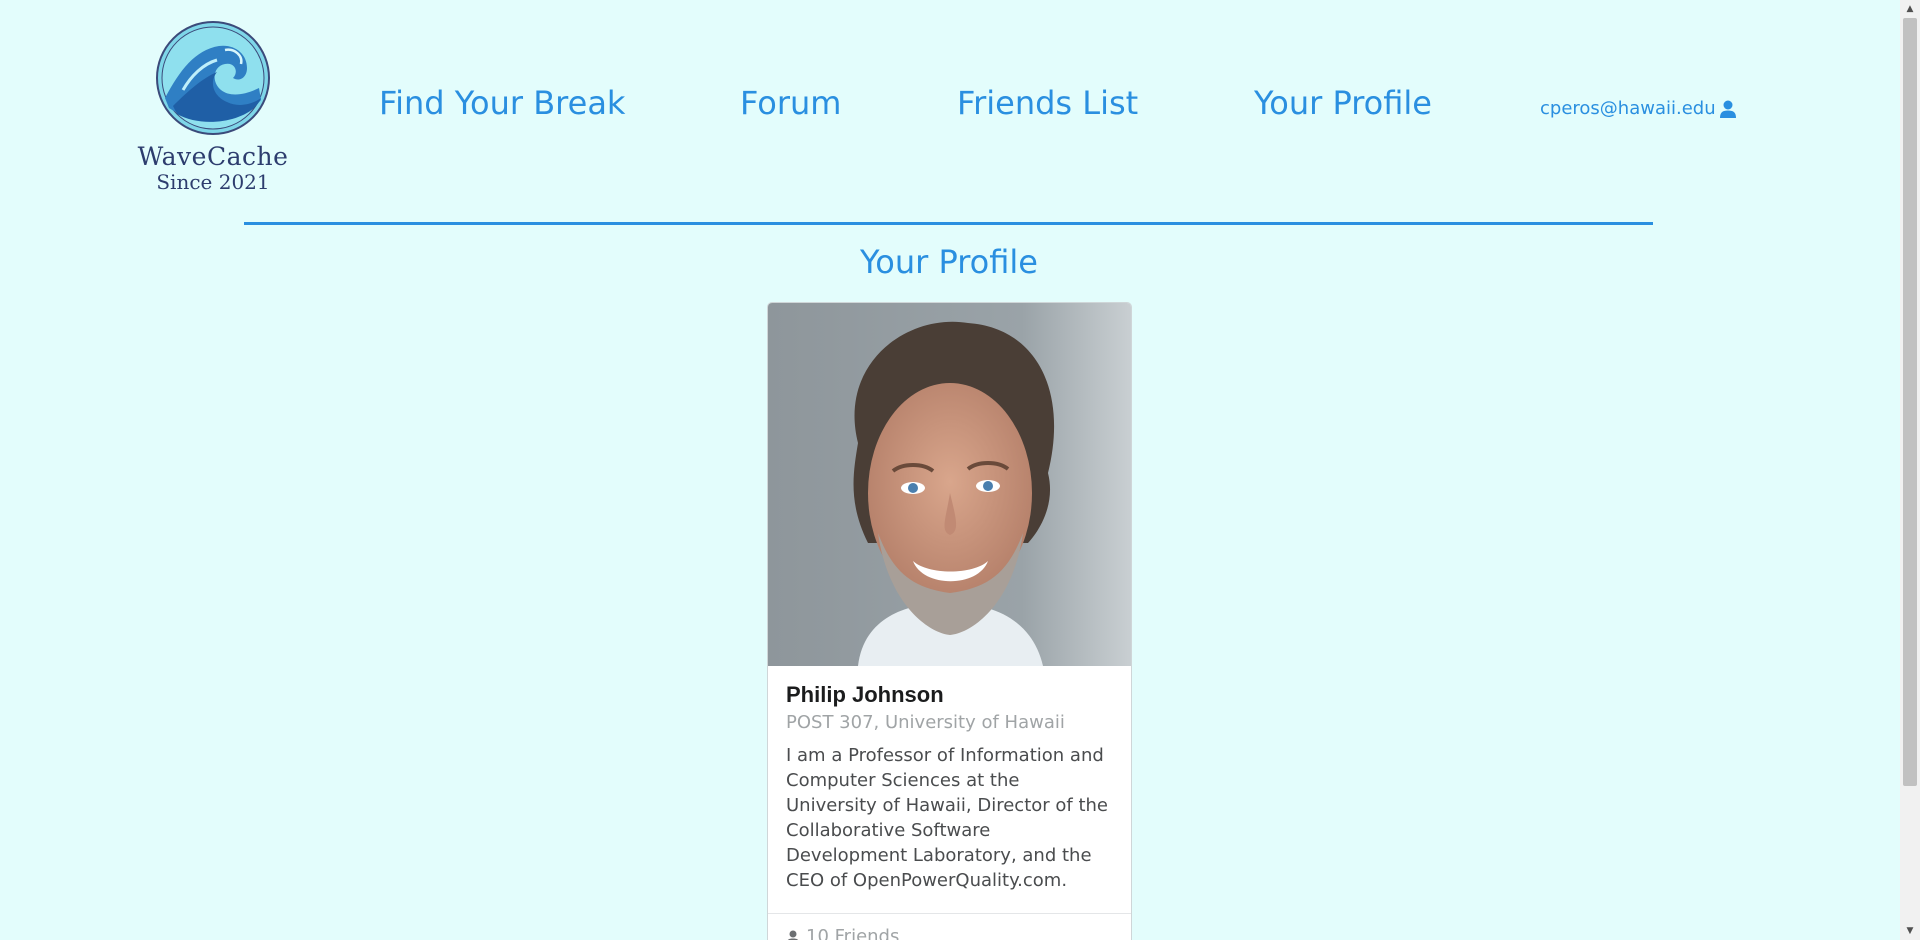 The image size is (1920, 940). What do you see at coordinates (1343, 103) in the screenshot?
I see `nav-your-profile: Your Profile` at bounding box center [1343, 103].